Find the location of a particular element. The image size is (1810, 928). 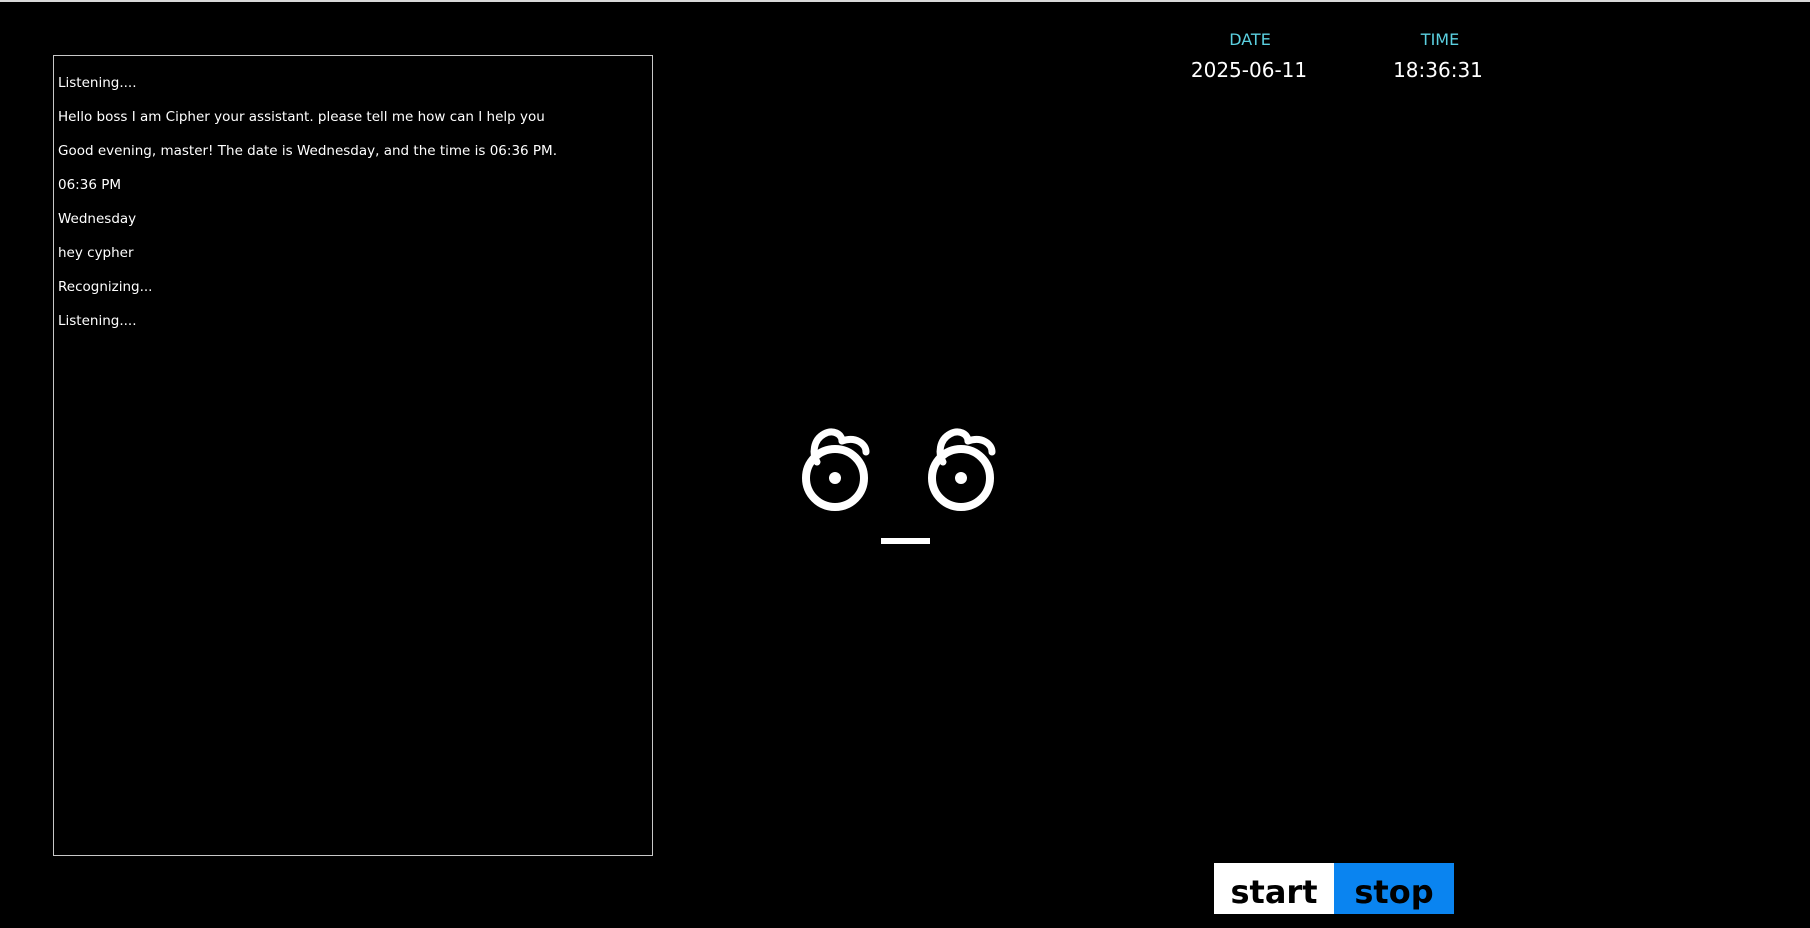

left-eye-icon is located at coordinates (836, 469).